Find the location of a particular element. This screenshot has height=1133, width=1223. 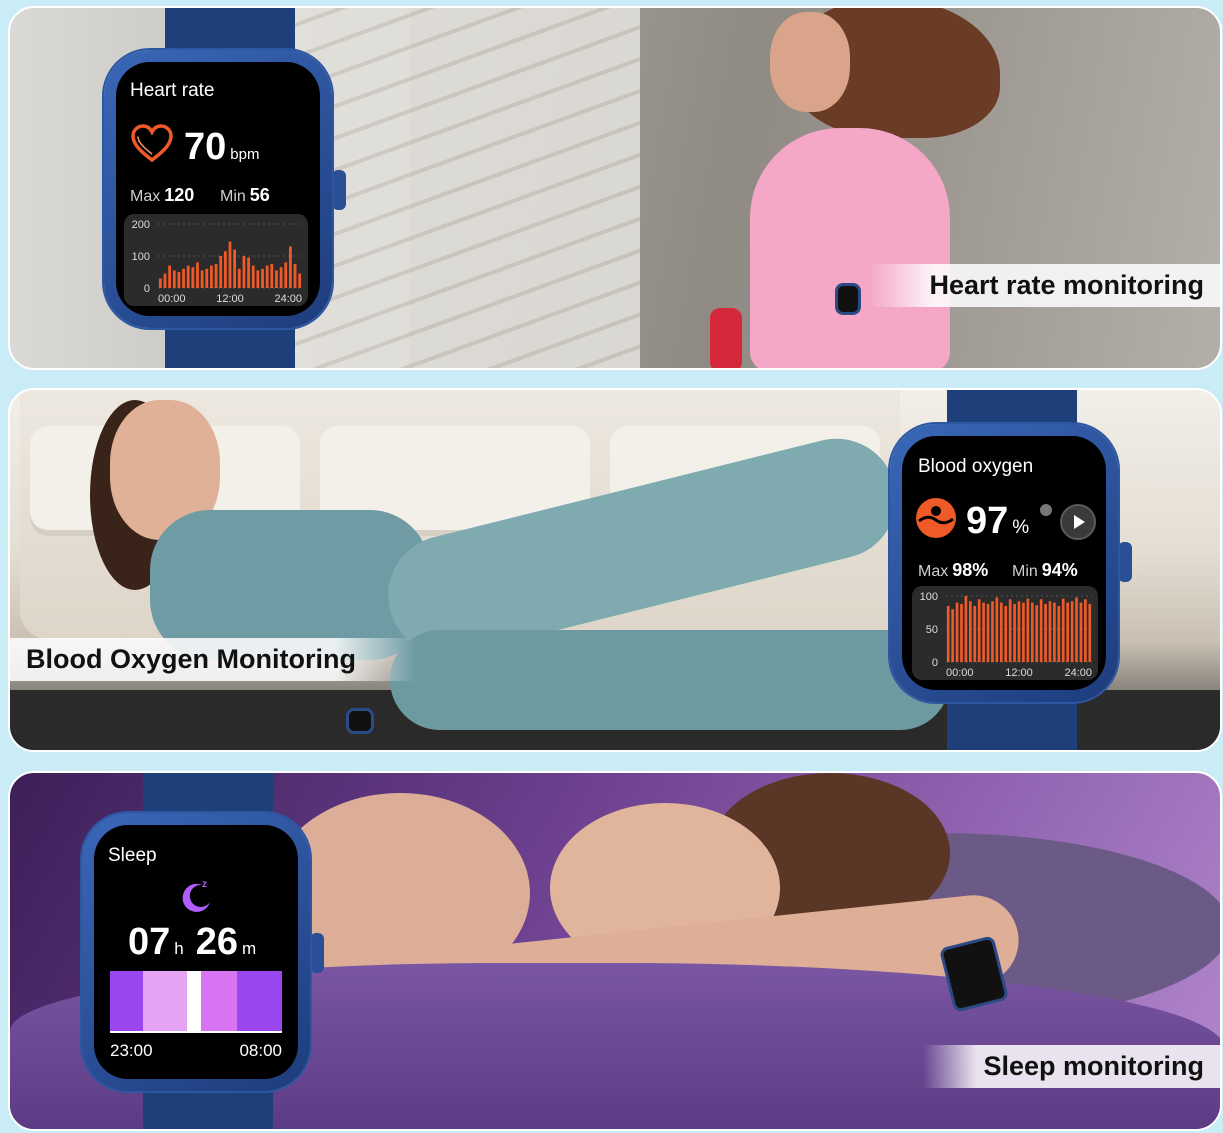

blood-oxygen-unit: % is located at coordinates (1021, 527).